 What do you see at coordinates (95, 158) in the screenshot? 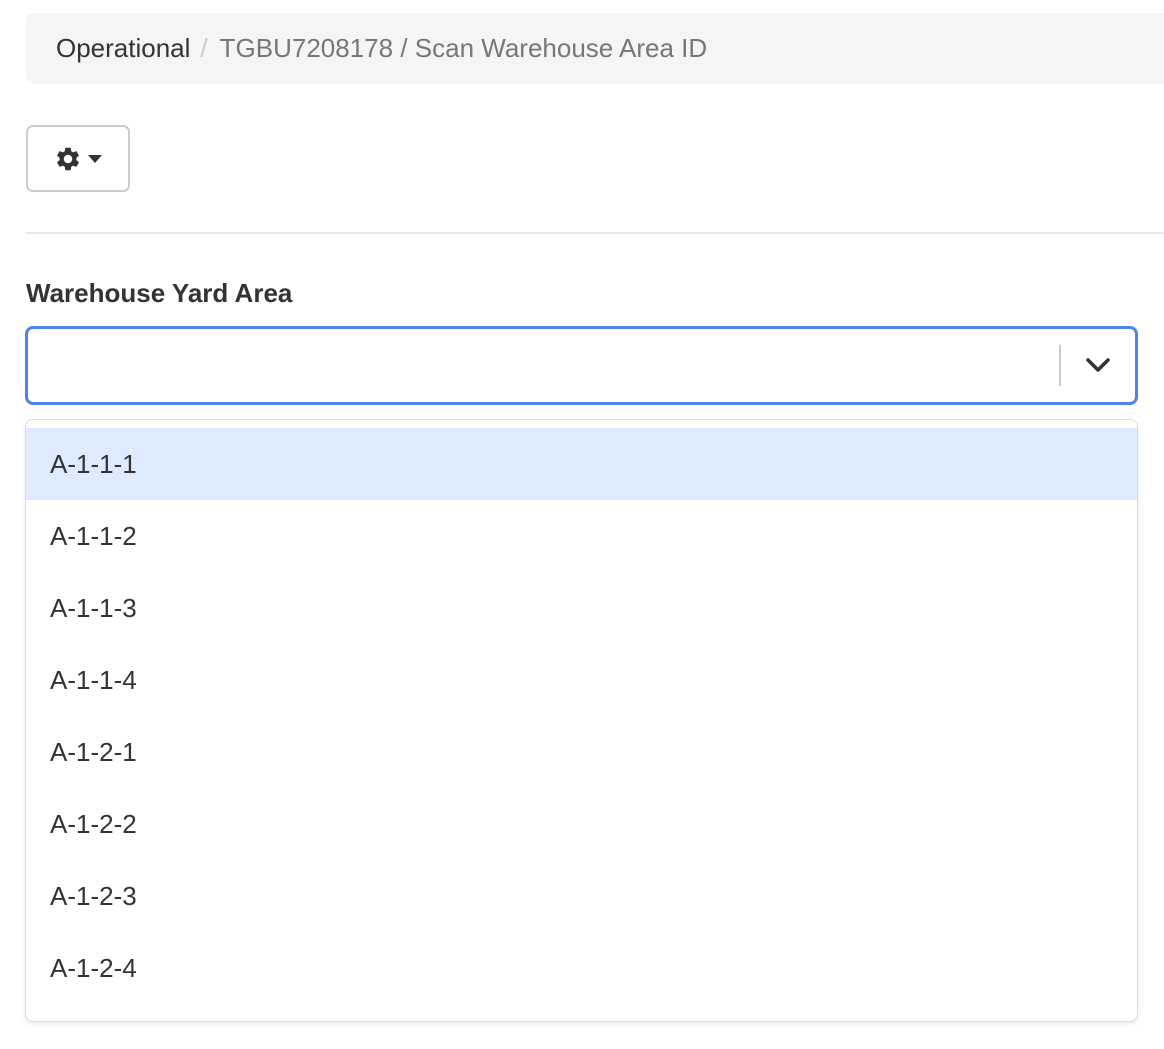
I see `caret-down-icon` at bounding box center [95, 158].